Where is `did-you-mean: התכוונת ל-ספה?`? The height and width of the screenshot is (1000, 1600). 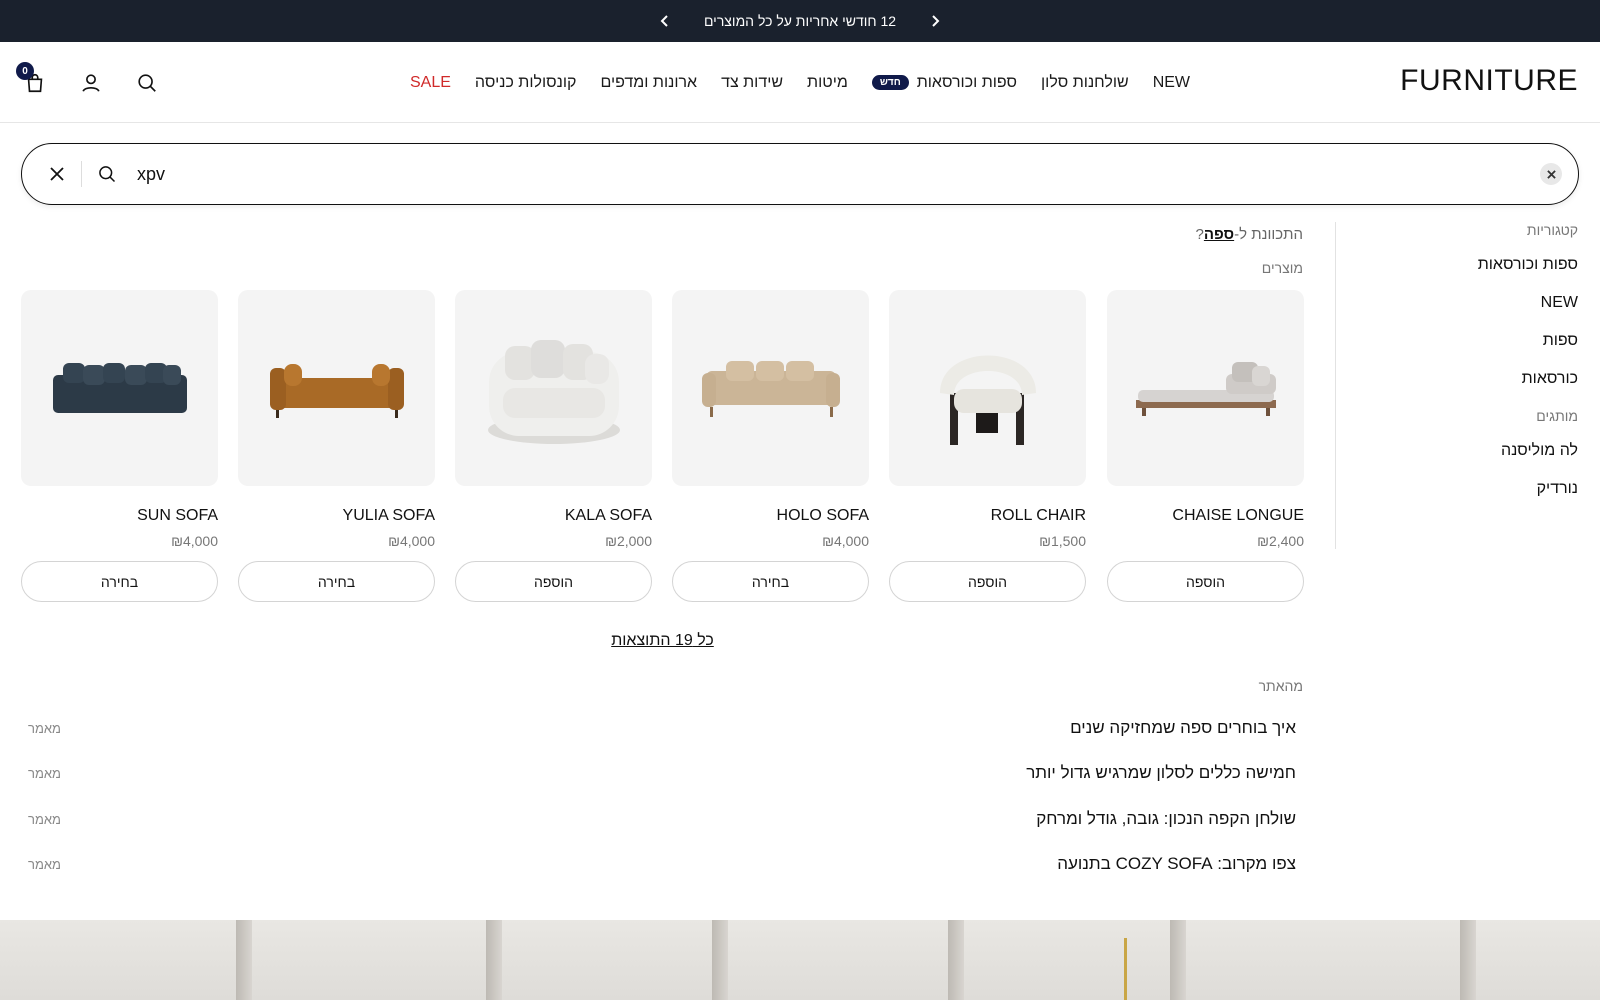
did-you-mean: התכוונת ל-ספה? is located at coordinates (1249, 234).